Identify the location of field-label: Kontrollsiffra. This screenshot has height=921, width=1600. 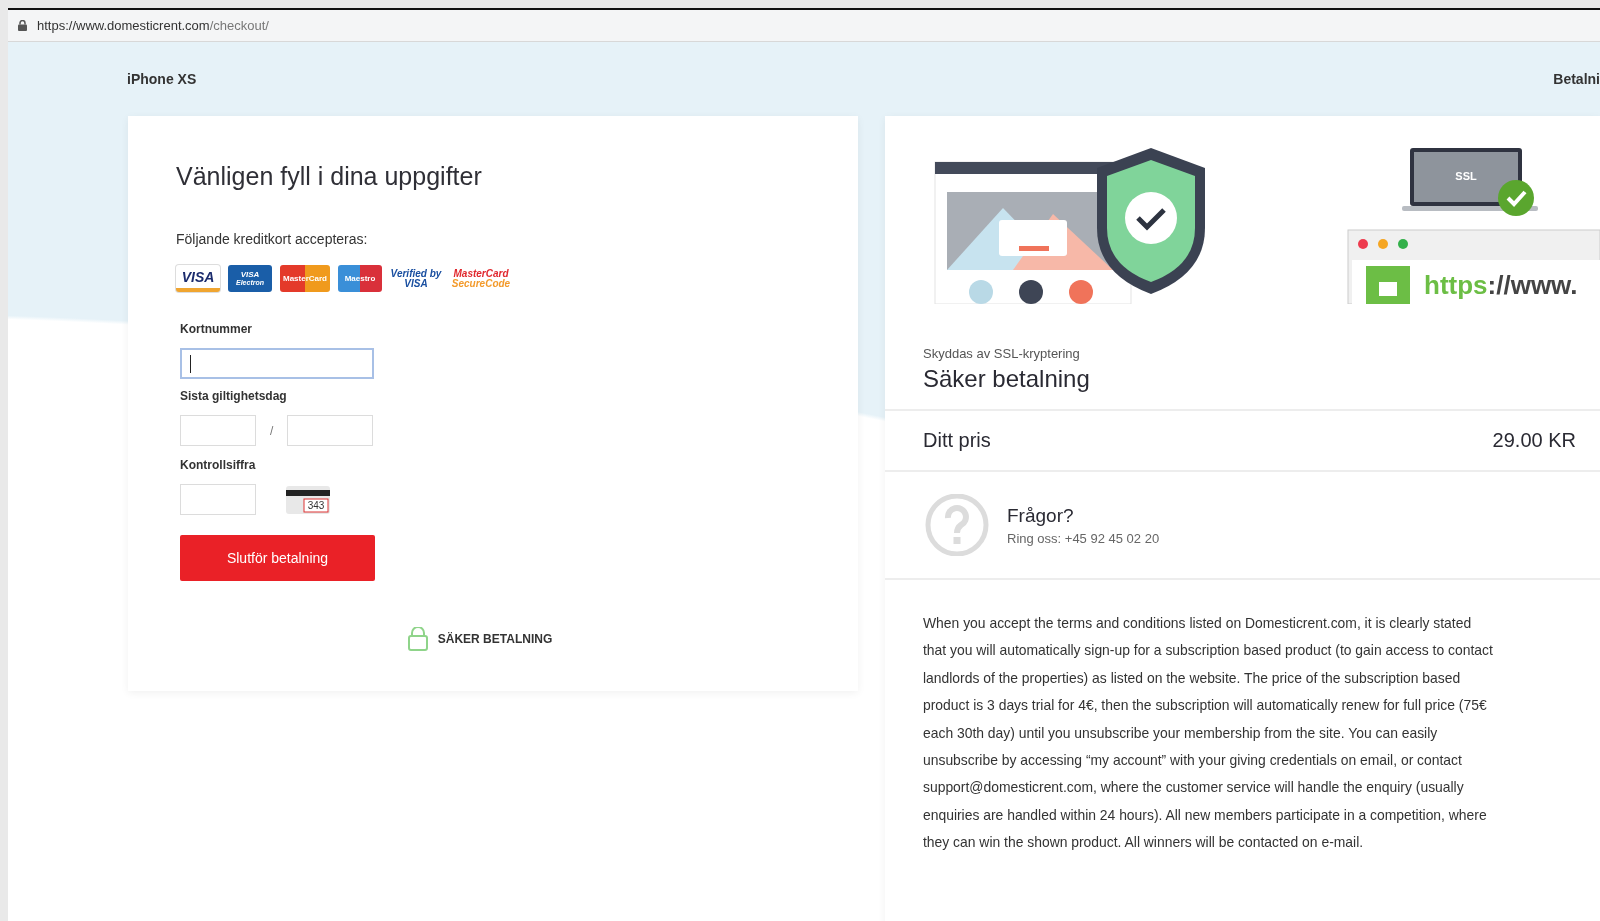
(218, 465).